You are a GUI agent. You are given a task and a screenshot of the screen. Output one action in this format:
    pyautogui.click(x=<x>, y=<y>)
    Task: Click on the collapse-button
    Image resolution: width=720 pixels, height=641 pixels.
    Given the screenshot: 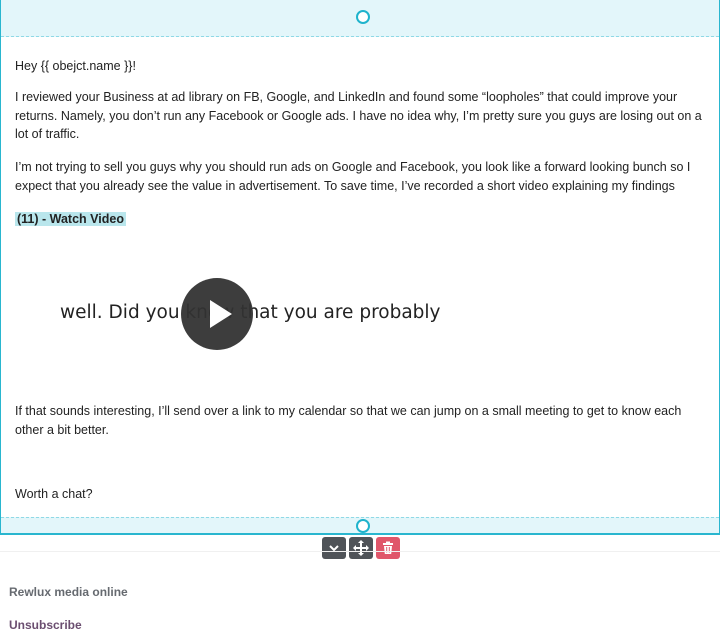 What is the action you would take?
    pyautogui.click(x=334, y=548)
    